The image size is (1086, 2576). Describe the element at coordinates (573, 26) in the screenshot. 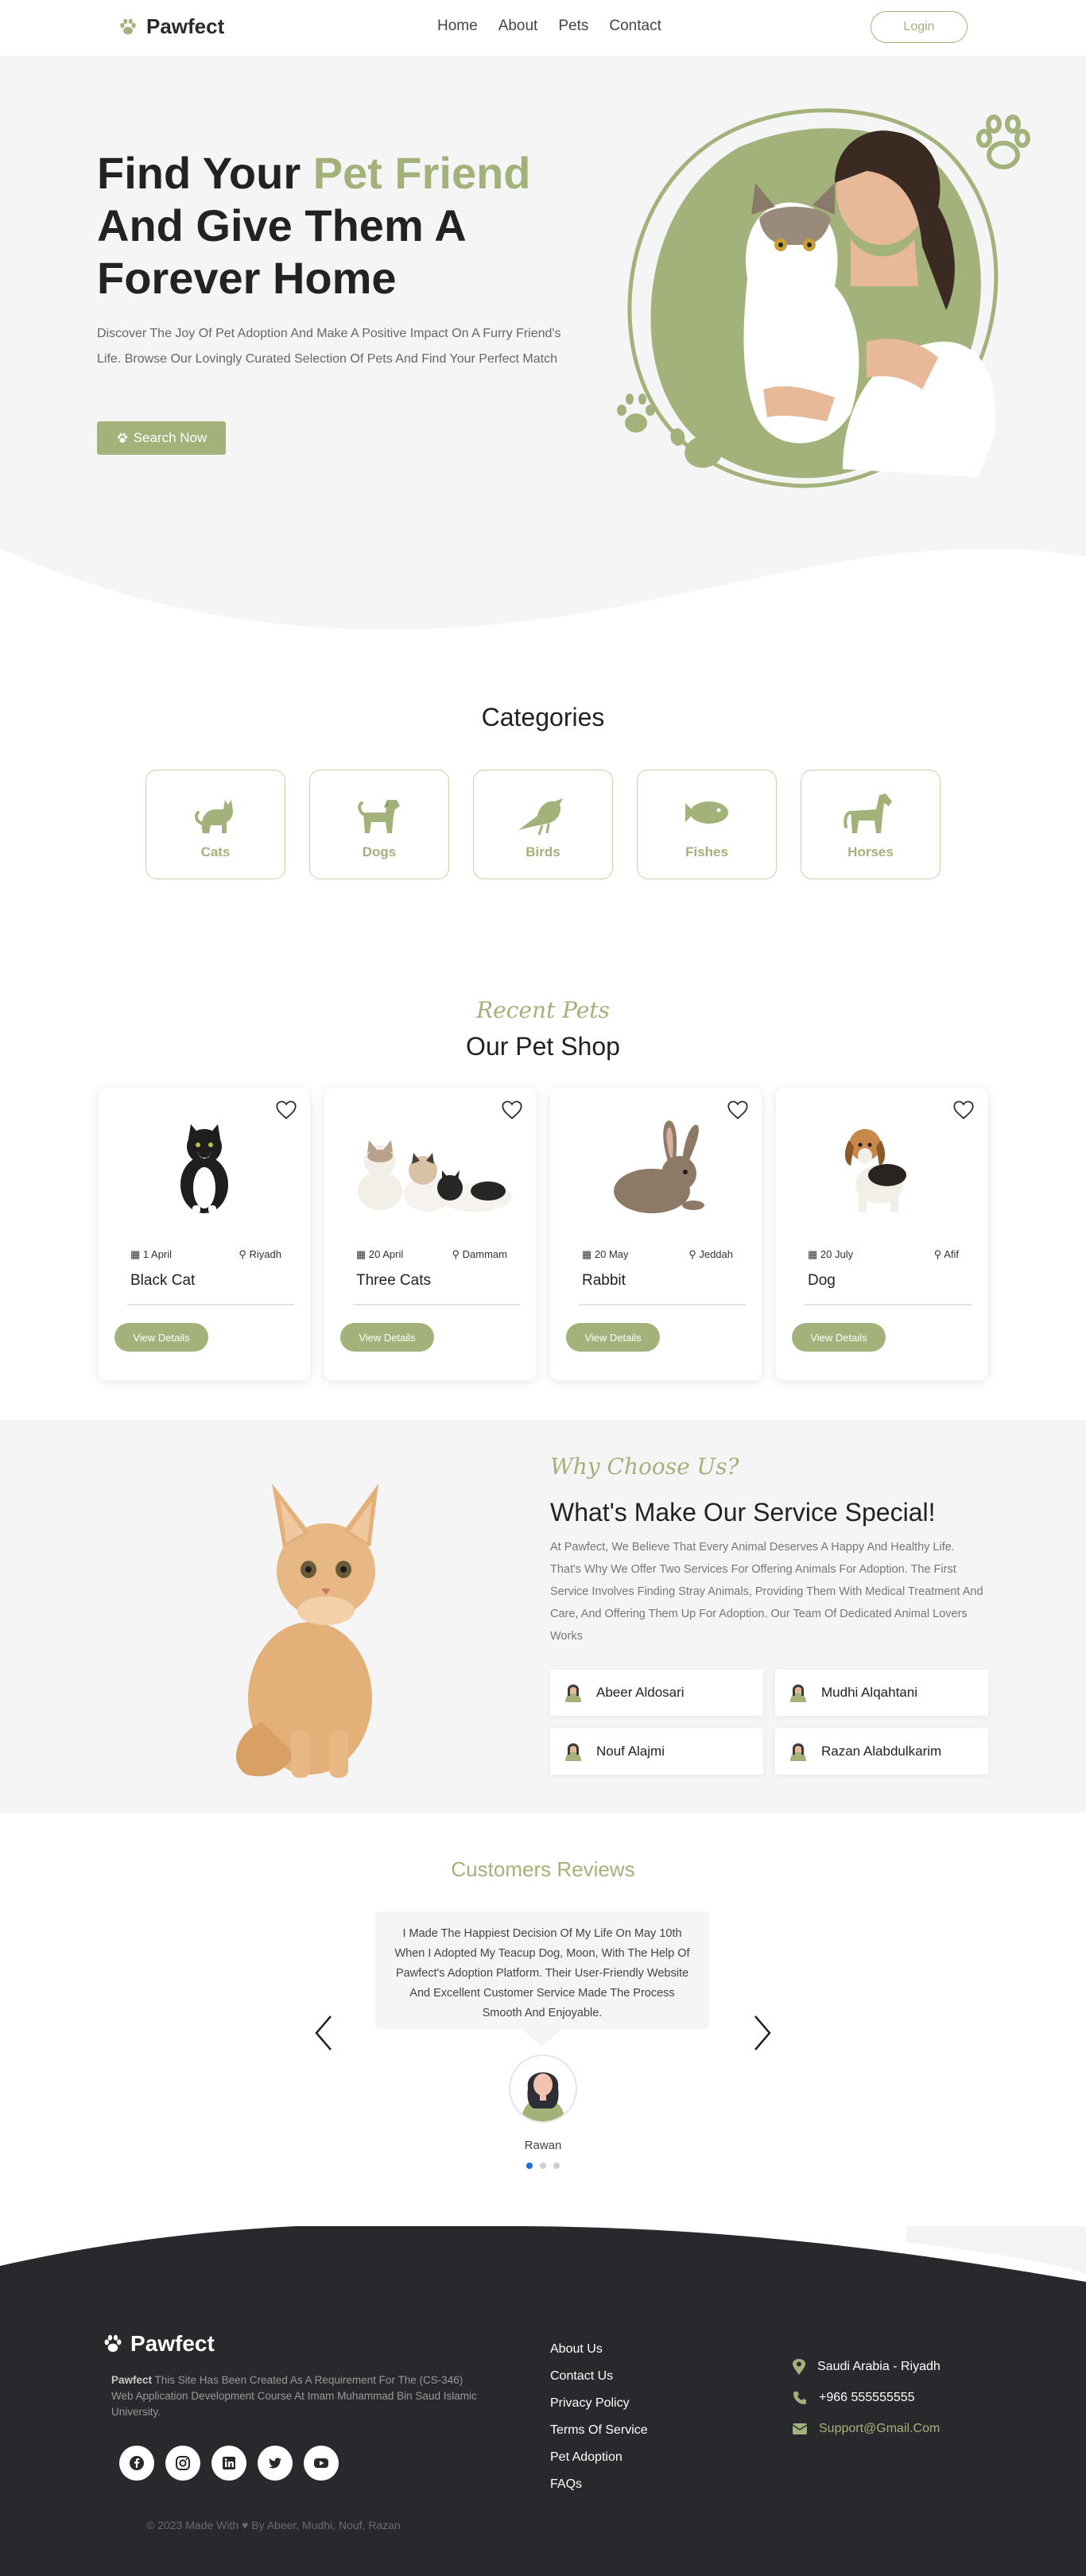

I see `nav-link-pets: Pets` at that location.